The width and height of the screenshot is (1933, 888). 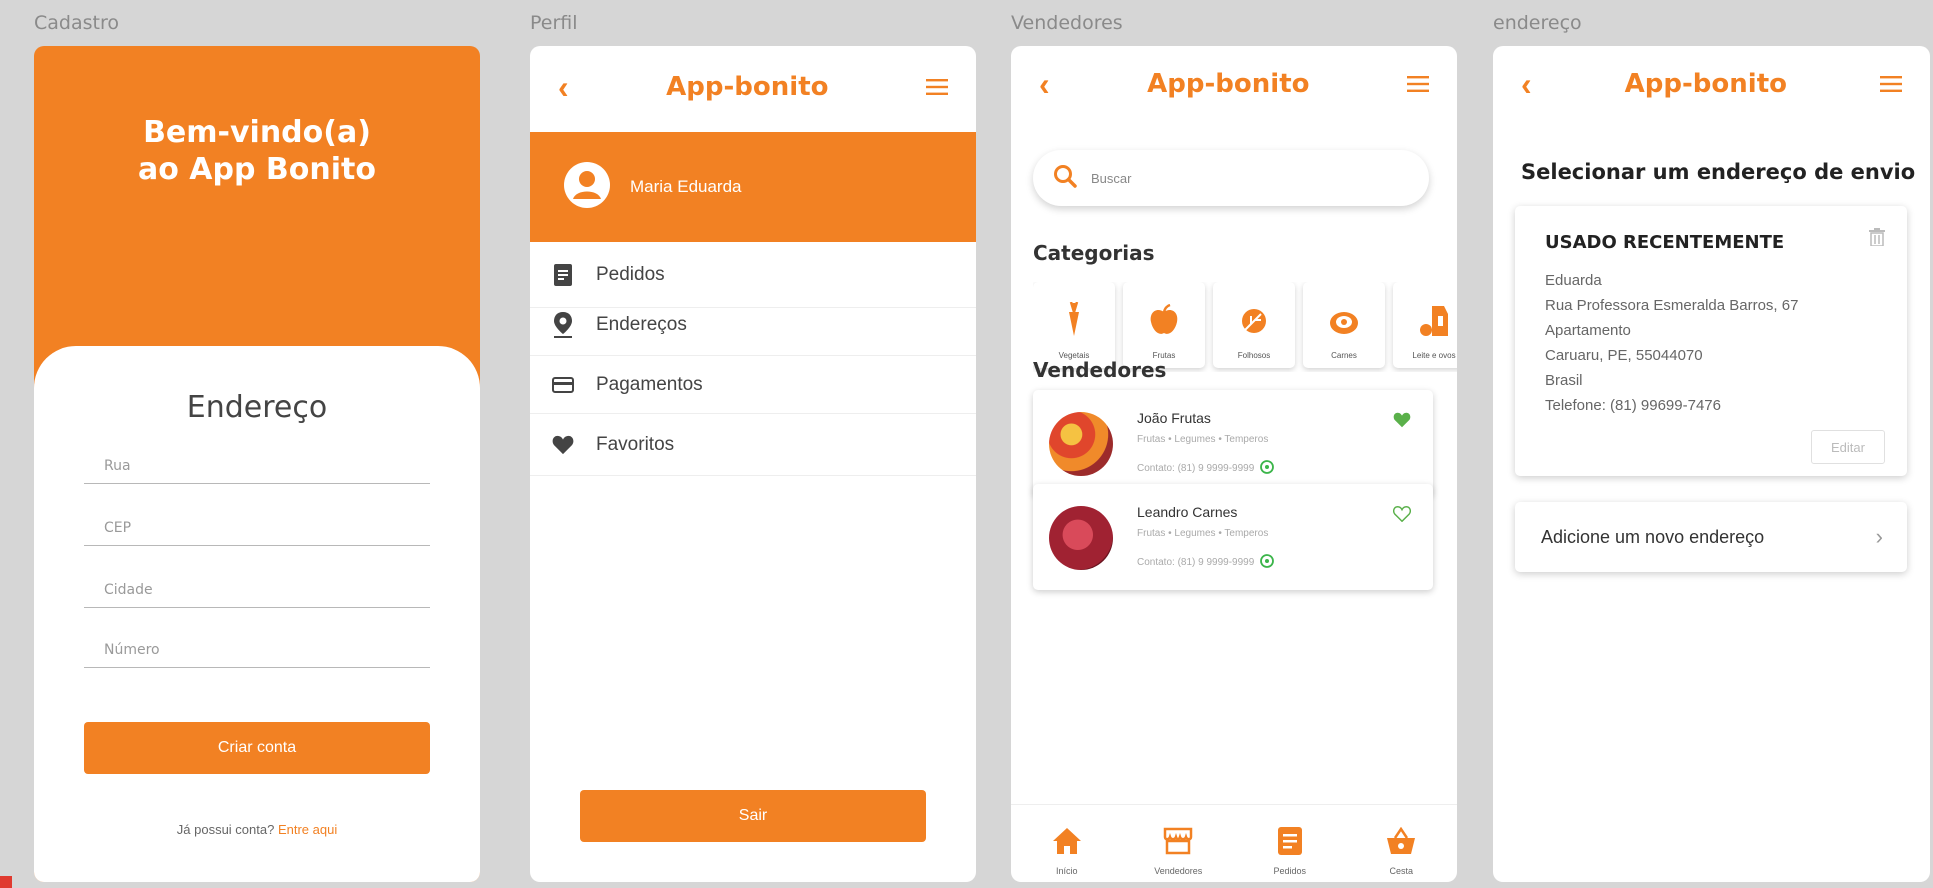 What do you see at coordinates (563, 384) in the screenshot?
I see `credit-card-icon` at bounding box center [563, 384].